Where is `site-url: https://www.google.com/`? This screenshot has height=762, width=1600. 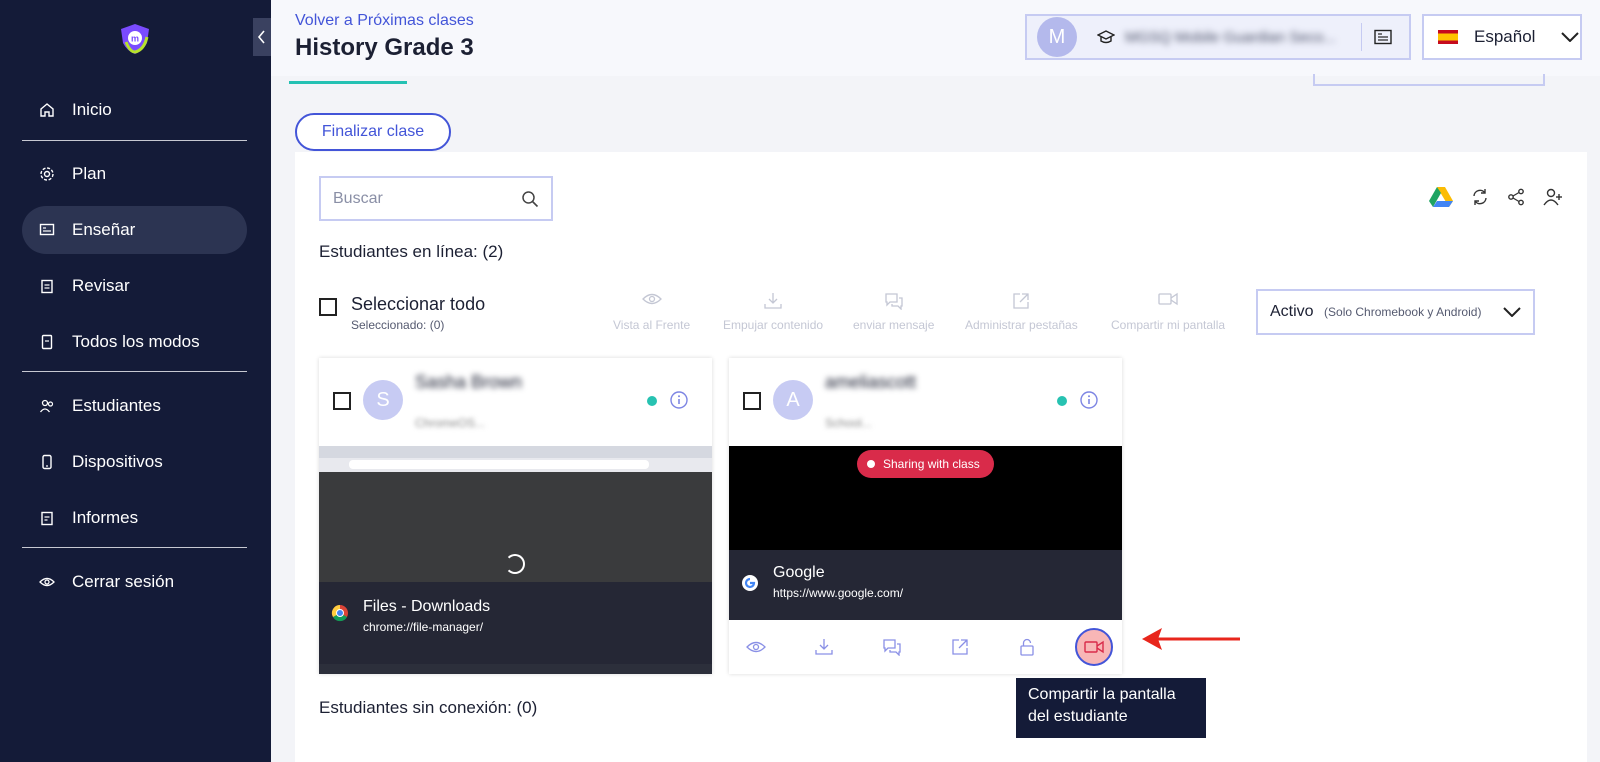
site-url: https://www.google.com/ is located at coordinates (838, 593).